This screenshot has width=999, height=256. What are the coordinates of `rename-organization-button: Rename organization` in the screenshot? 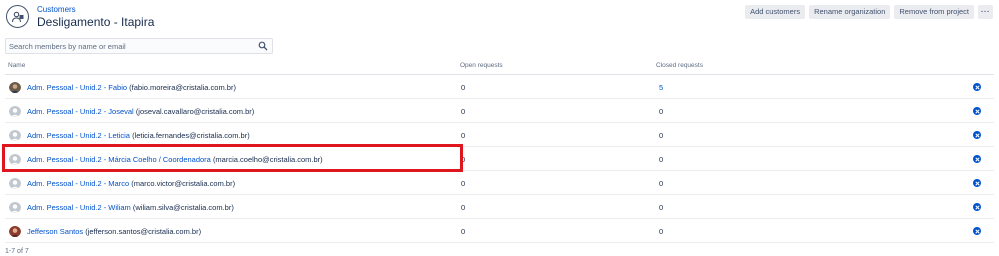 It's located at (850, 12).